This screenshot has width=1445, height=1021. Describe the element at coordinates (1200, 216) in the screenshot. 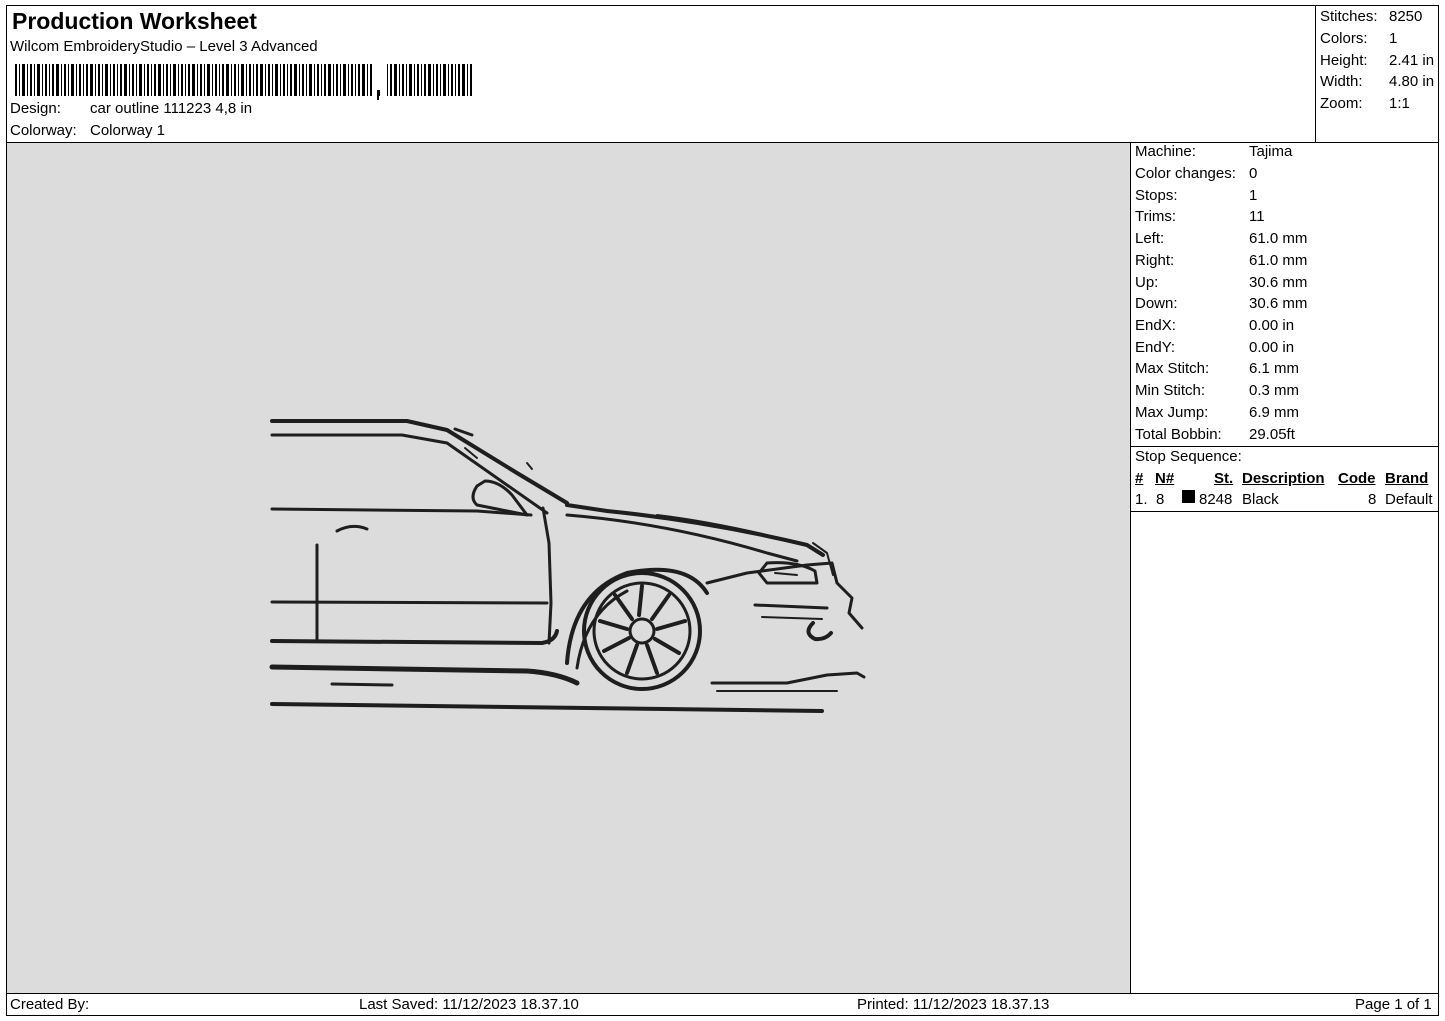

I see `info-row: Trims: 11` at that location.